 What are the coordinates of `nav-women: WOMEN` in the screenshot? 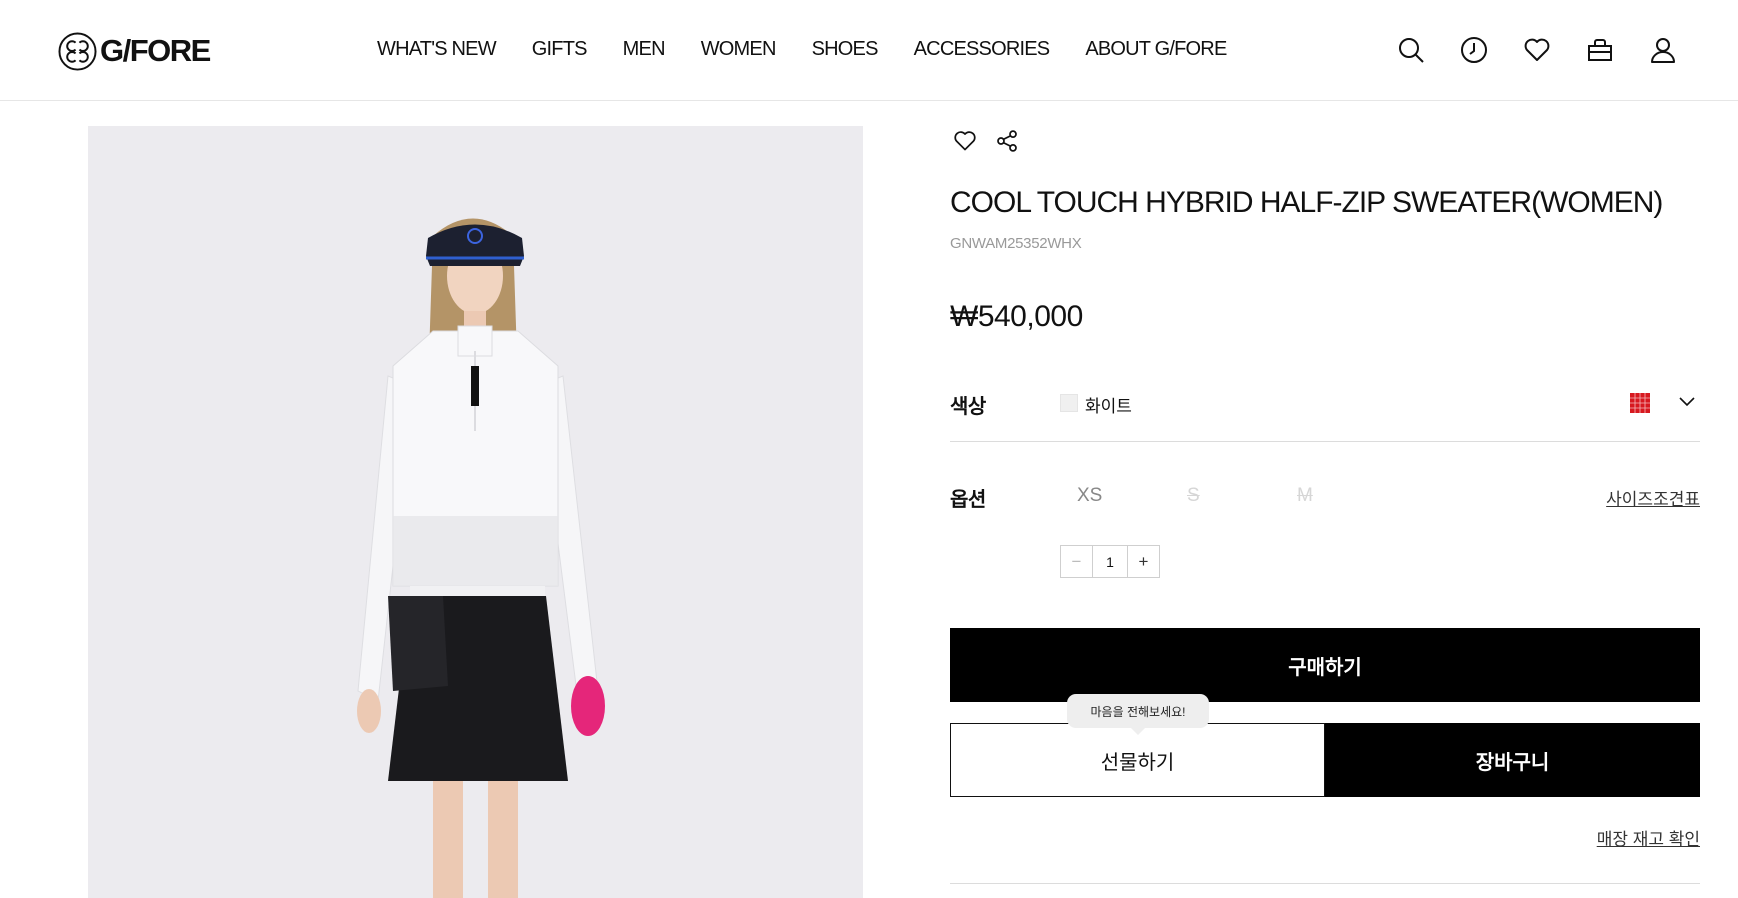 It's located at (739, 49).